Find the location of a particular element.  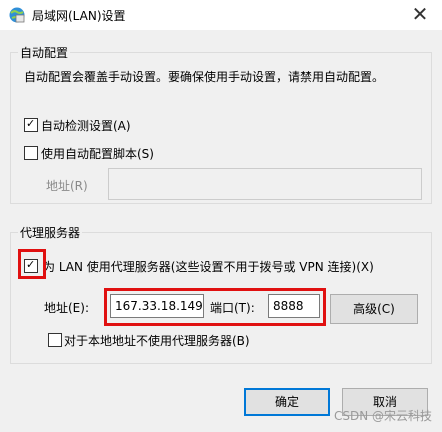

use-script-checkbox is located at coordinates (31, 153).